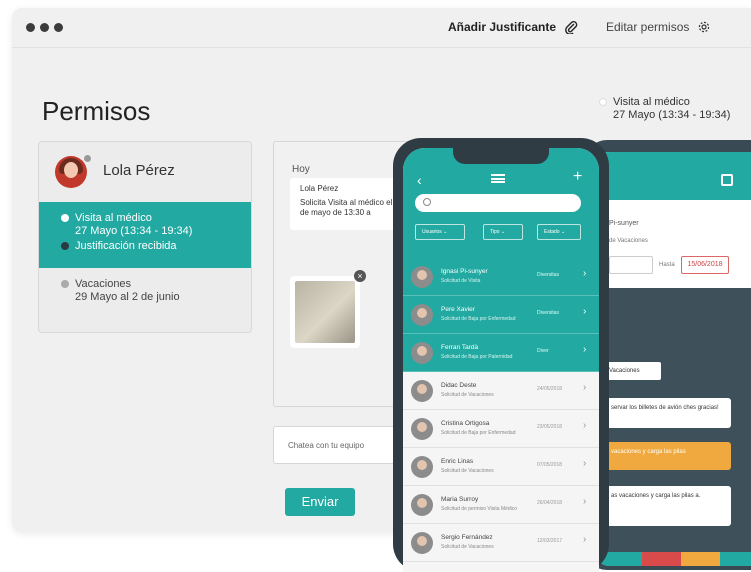 This screenshot has height=572, width=751. Describe the element at coordinates (65, 218) in the screenshot. I see `active-bullet` at that location.